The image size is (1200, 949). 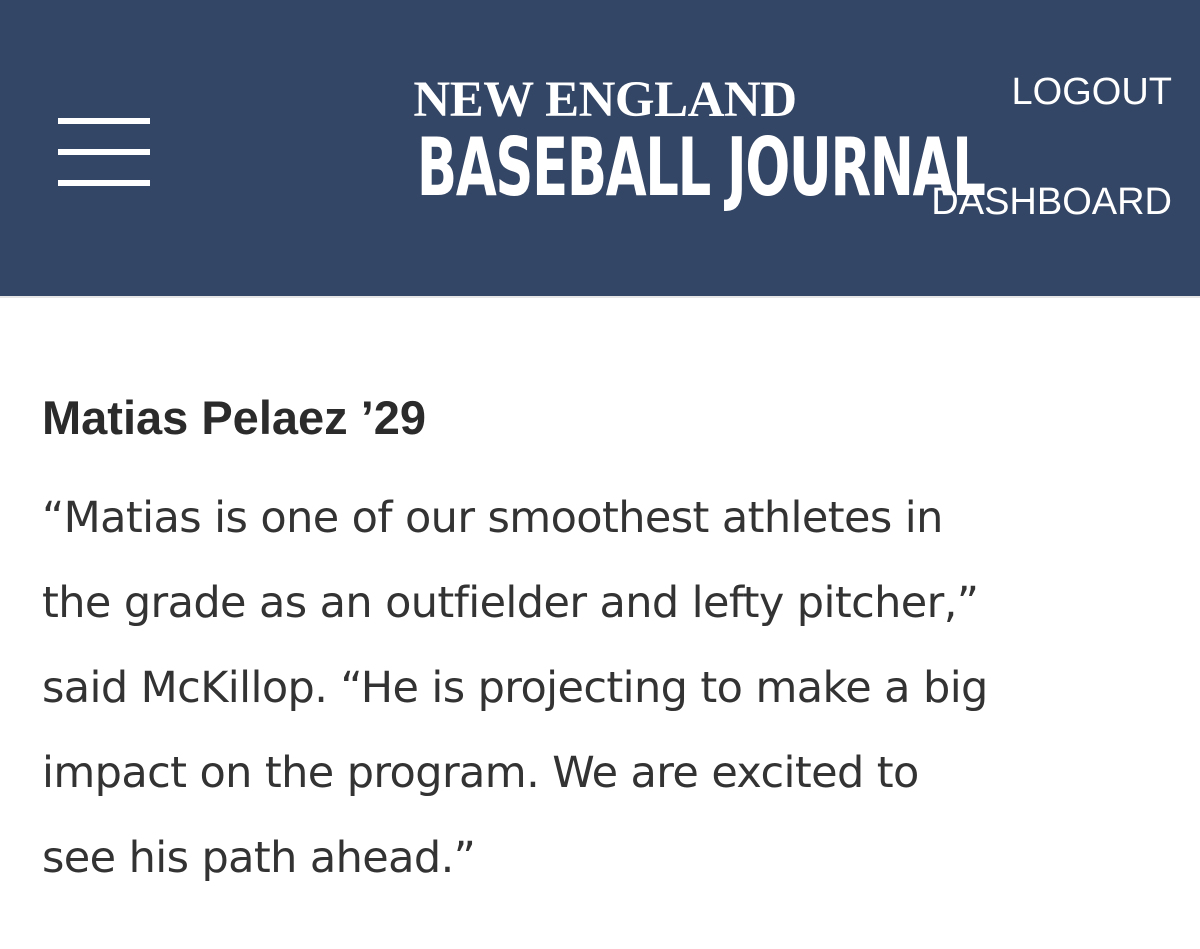 I want to click on player-name-heading: Matias Pelaez ’29, so click(x=234, y=417).